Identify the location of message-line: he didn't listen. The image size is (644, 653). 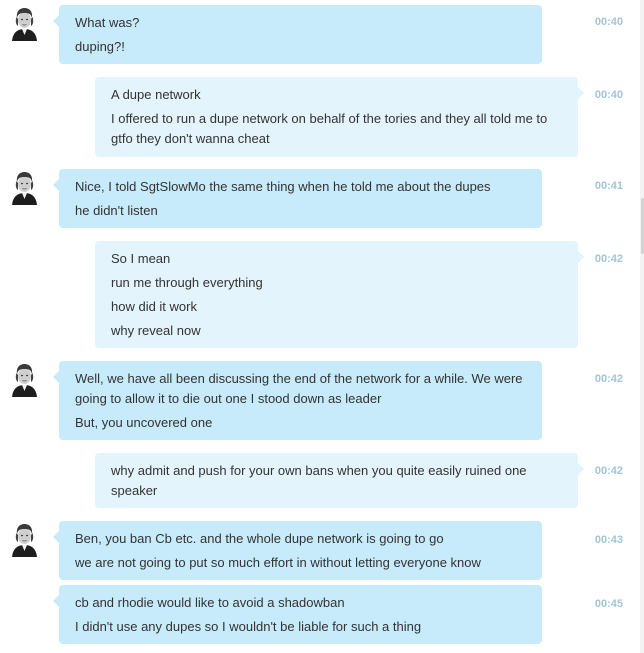
(116, 210).